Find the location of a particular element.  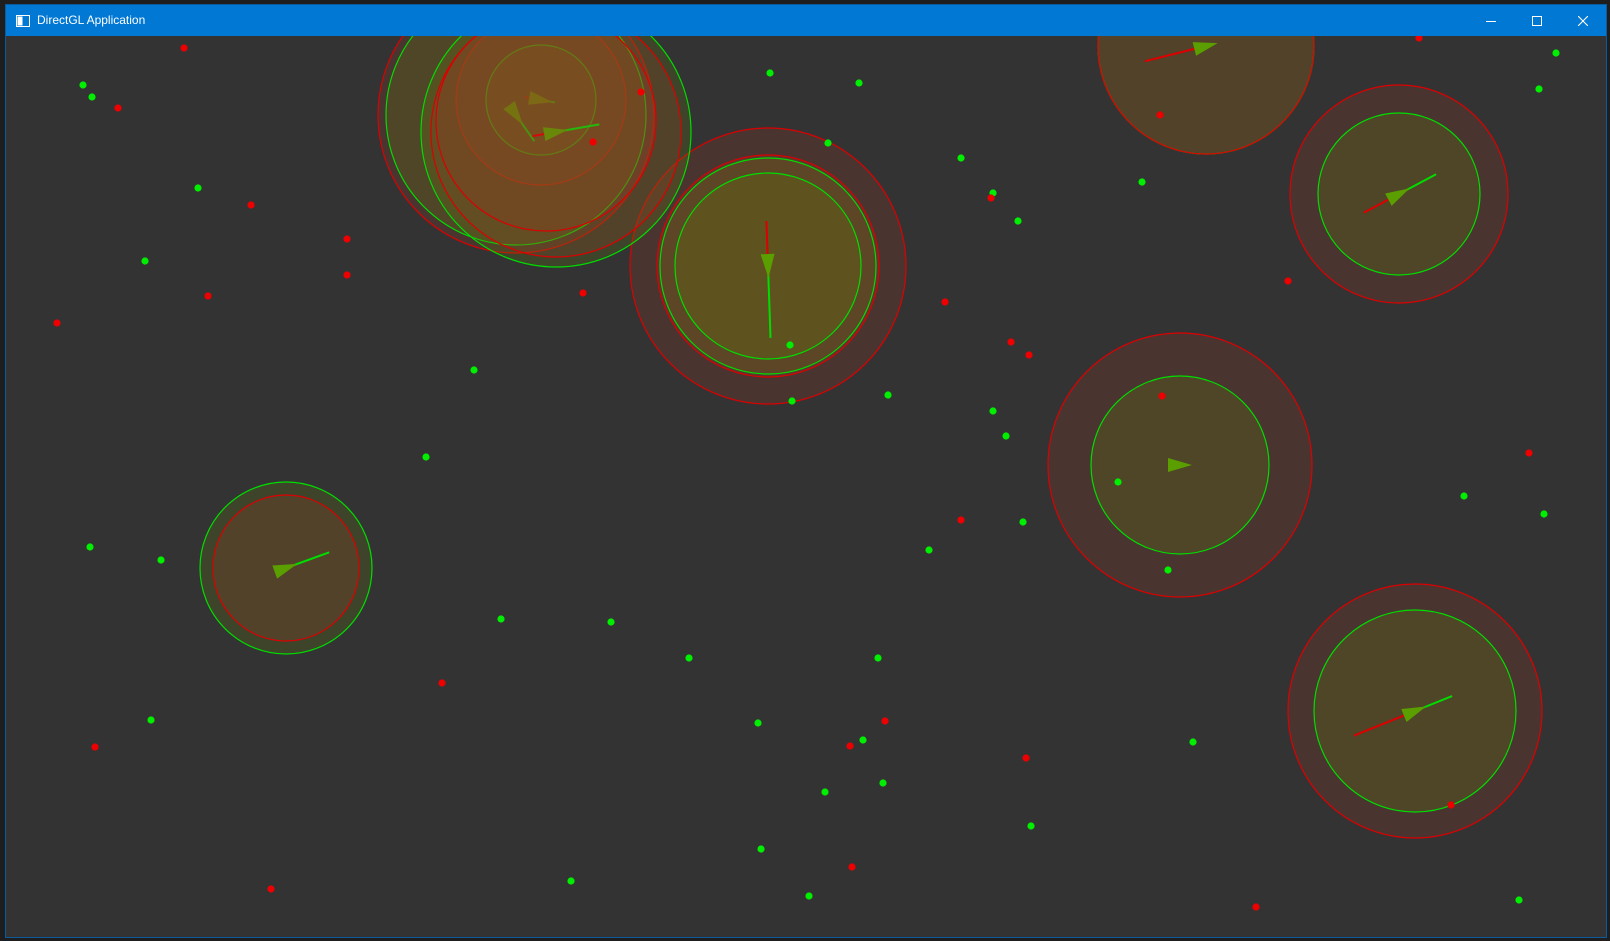

close-button is located at coordinates (1583, 20).